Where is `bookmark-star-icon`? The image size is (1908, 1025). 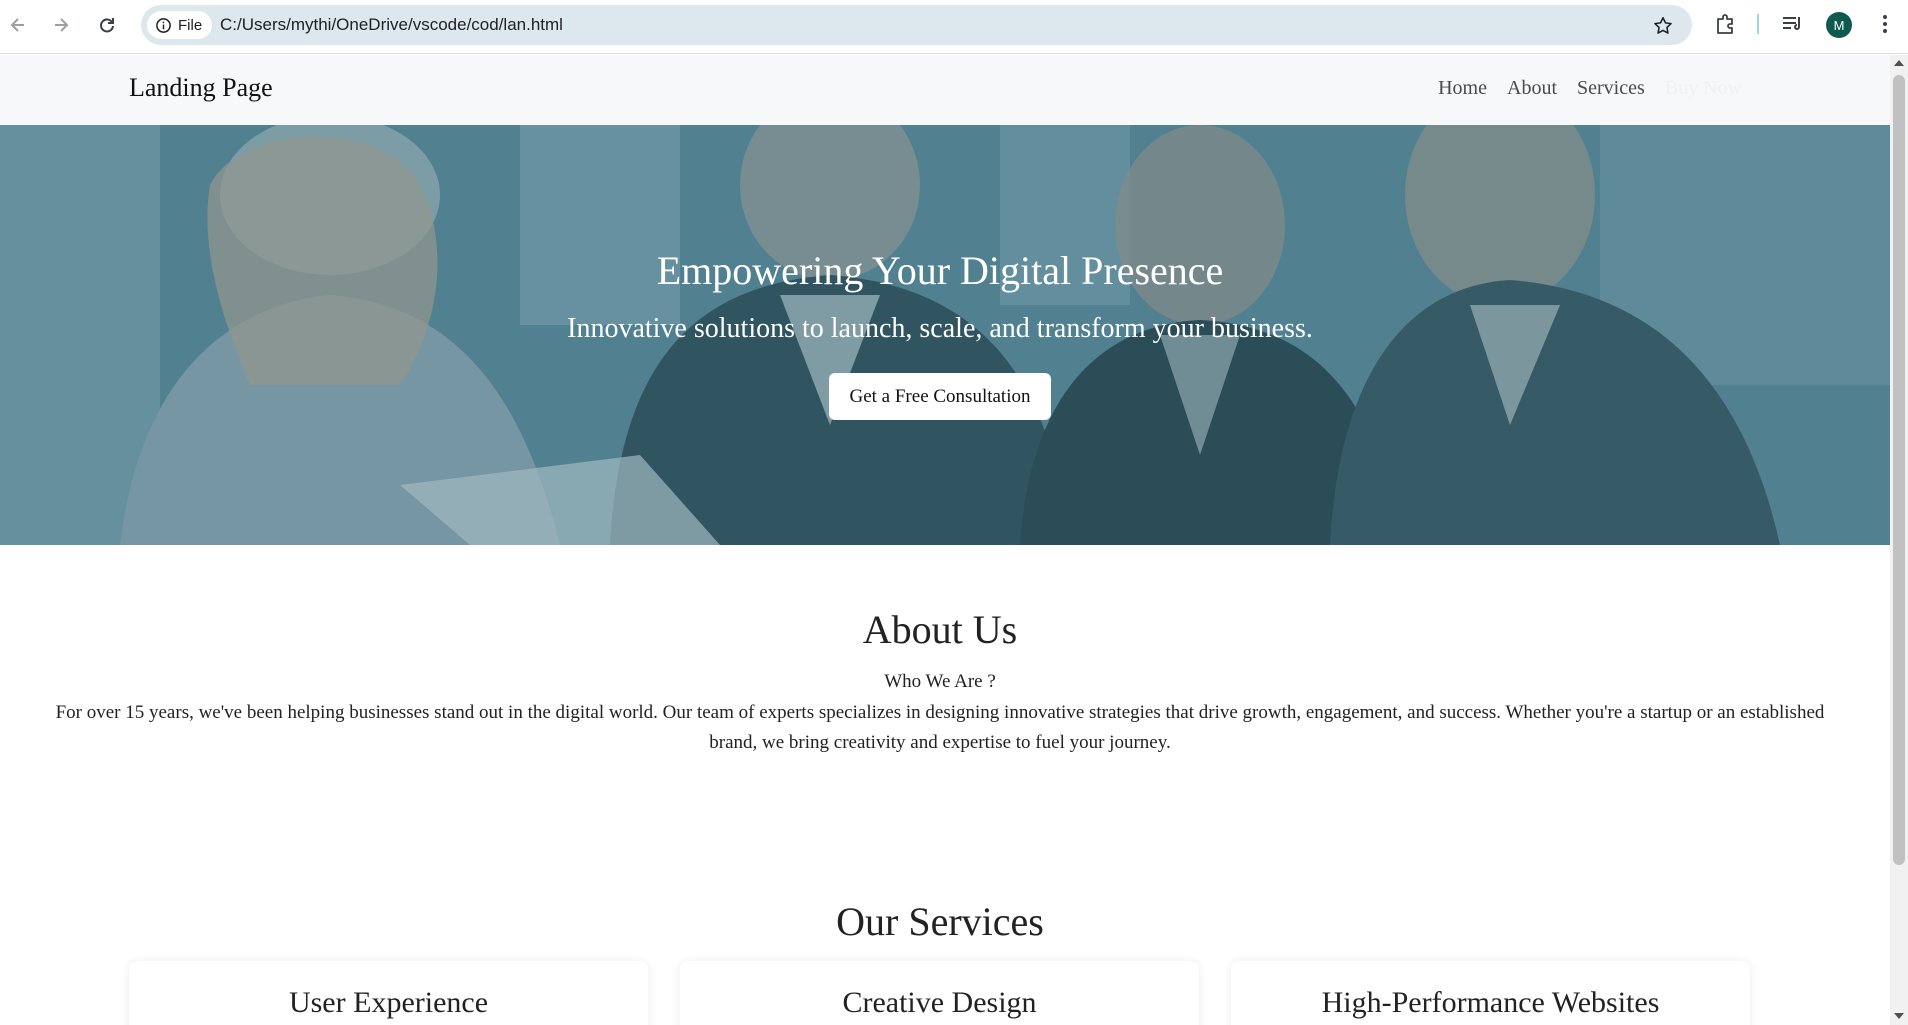 bookmark-star-icon is located at coordinates (1663, 26).